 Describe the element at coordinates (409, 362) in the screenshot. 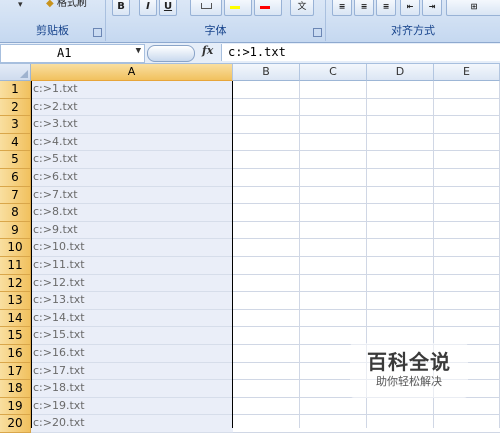

I see `watermark-title: 百科全说` at that location.